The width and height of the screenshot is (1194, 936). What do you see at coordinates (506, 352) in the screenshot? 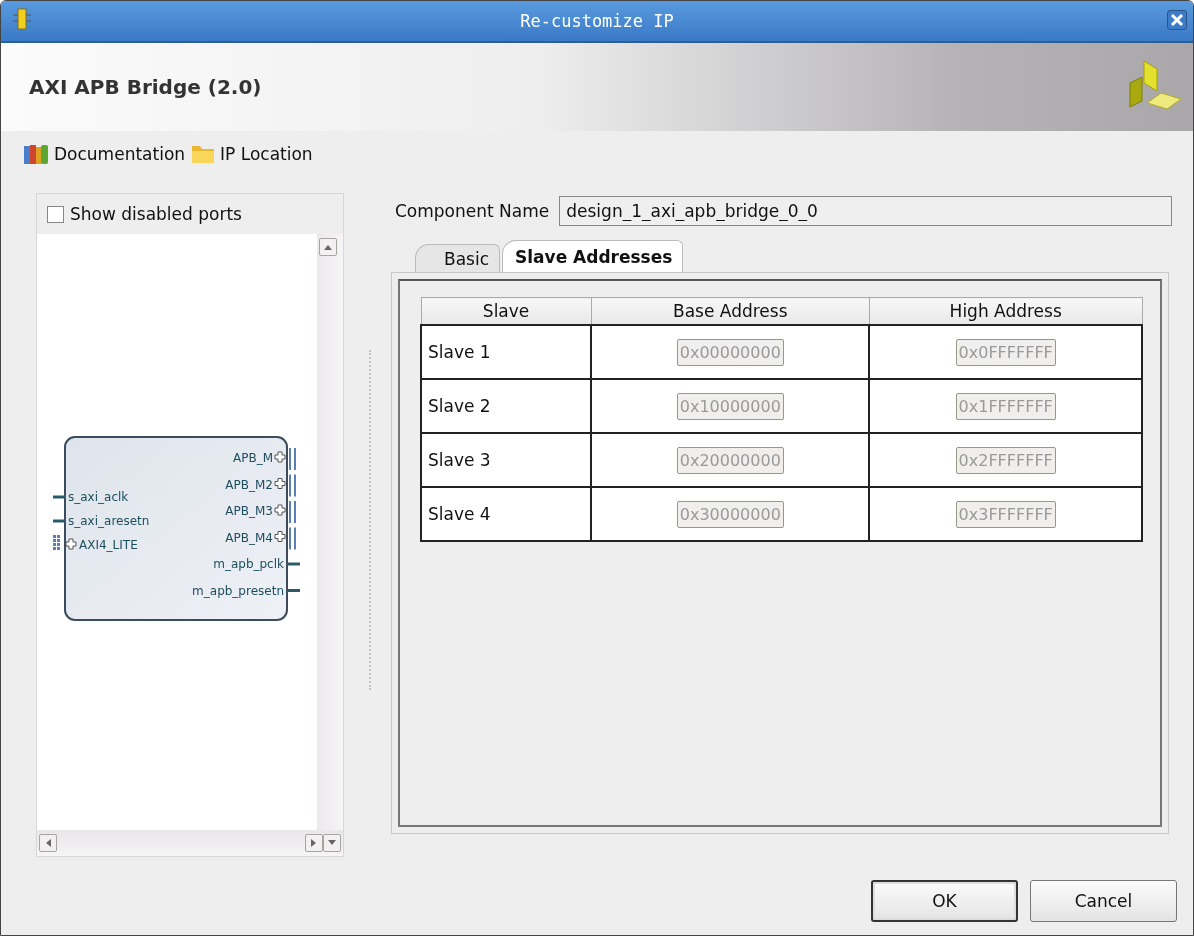
I see `table-cell: Slave 1` at bounding box center [506, 352].